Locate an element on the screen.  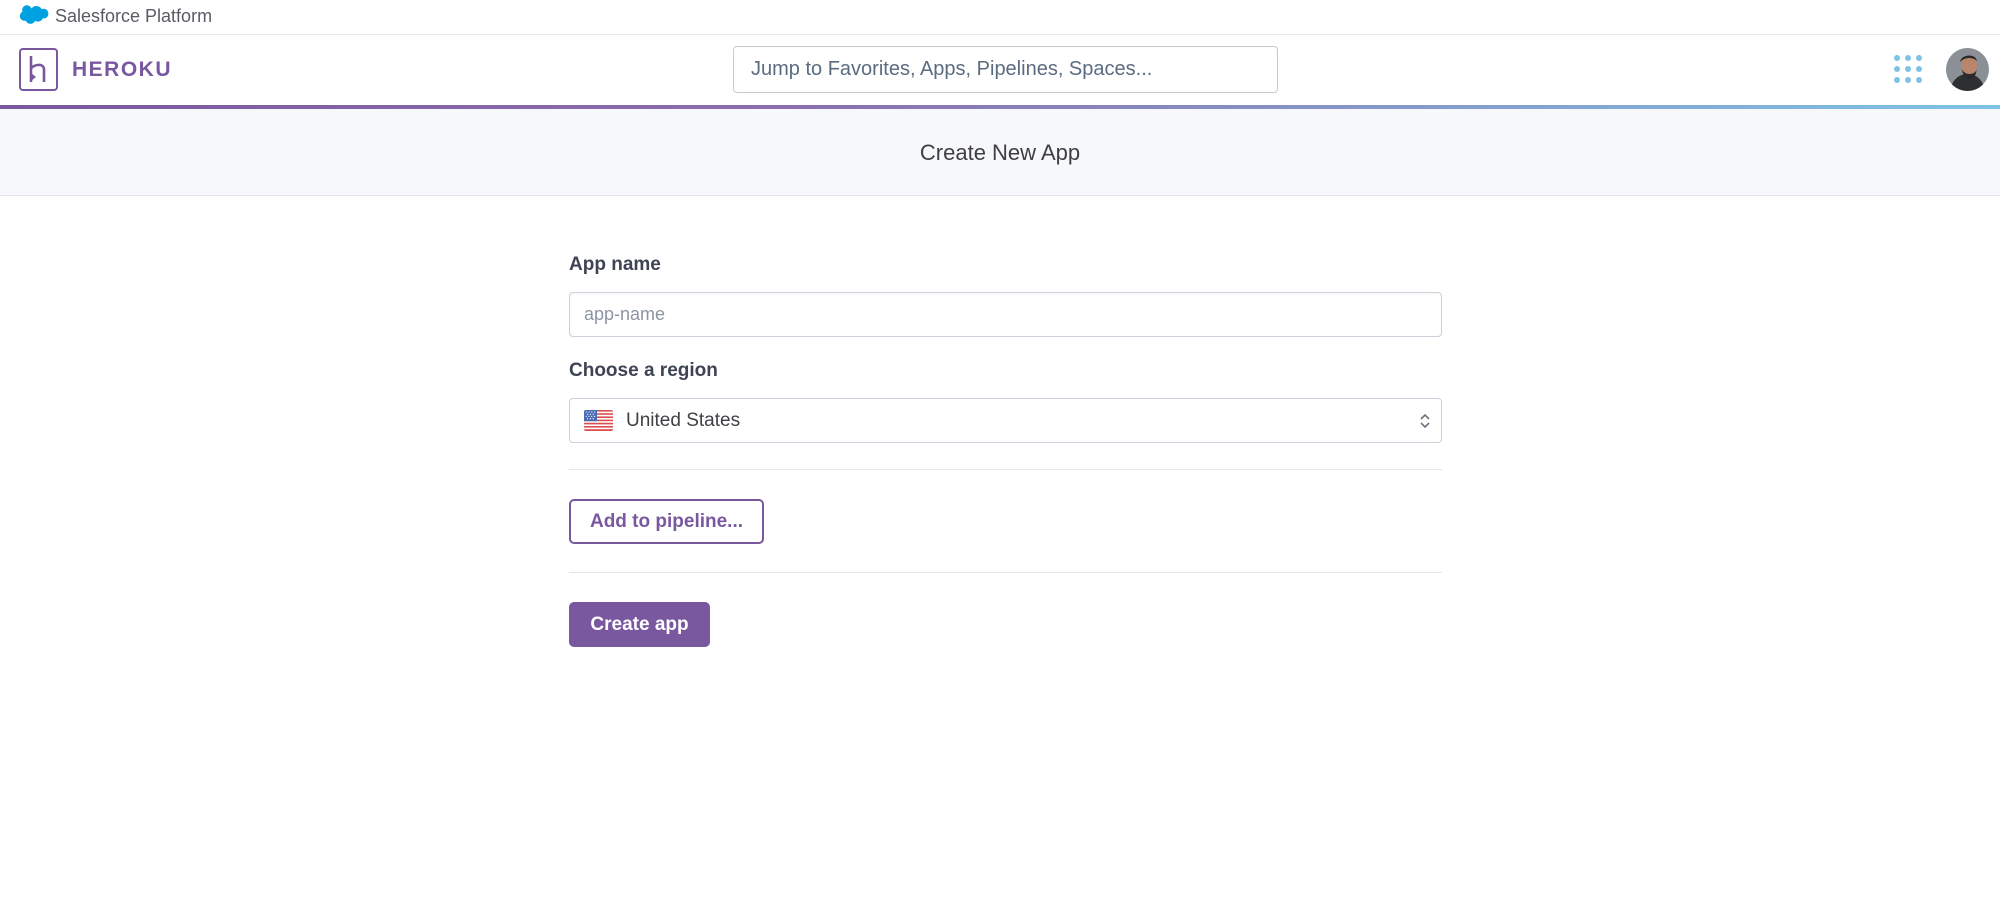
salesforce-cloud-icon is located at coordinates (34, 14).